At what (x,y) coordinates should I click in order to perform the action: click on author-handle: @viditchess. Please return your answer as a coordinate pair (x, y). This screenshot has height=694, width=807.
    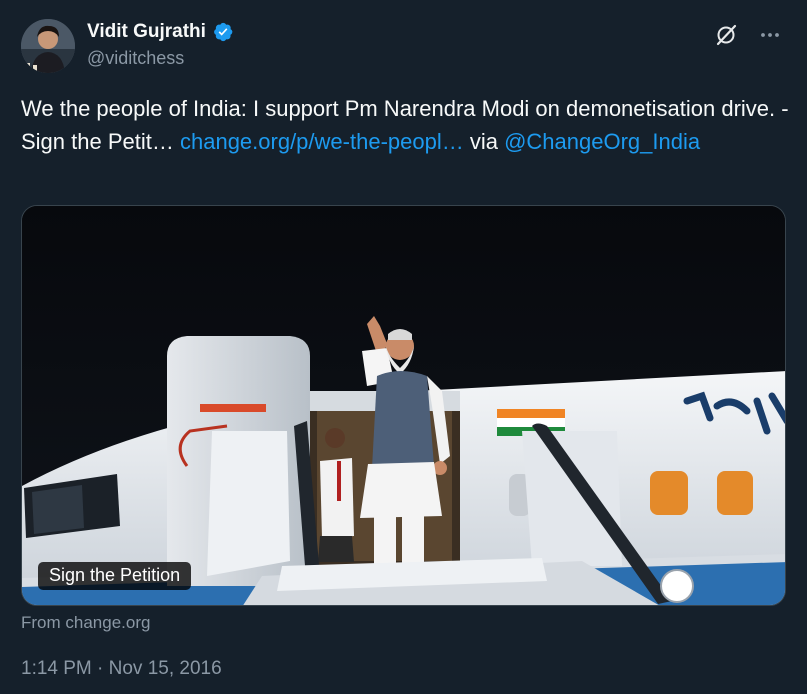
    Looking at the image, I should click on (160, 58).